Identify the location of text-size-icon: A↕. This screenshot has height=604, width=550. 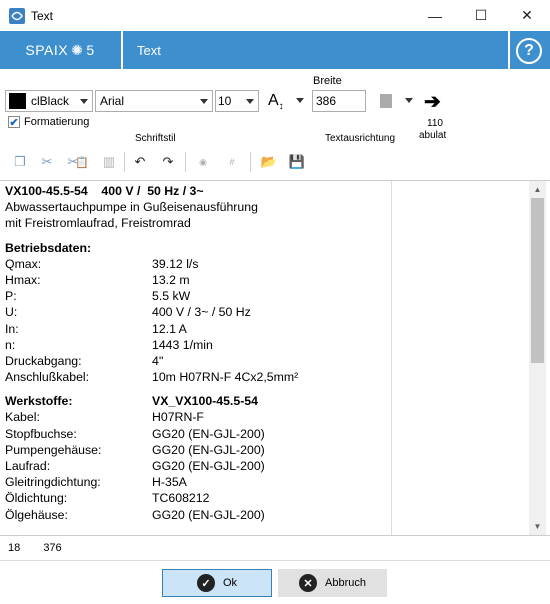
(276, 102).